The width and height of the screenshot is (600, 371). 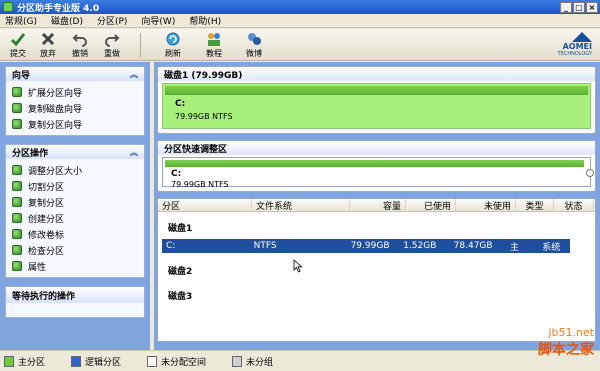 What do you see at coordinates (376, 148) in the screenshot?
I see `quick-resize-title: 分区快速调整区` at bounding box center [376, 148].